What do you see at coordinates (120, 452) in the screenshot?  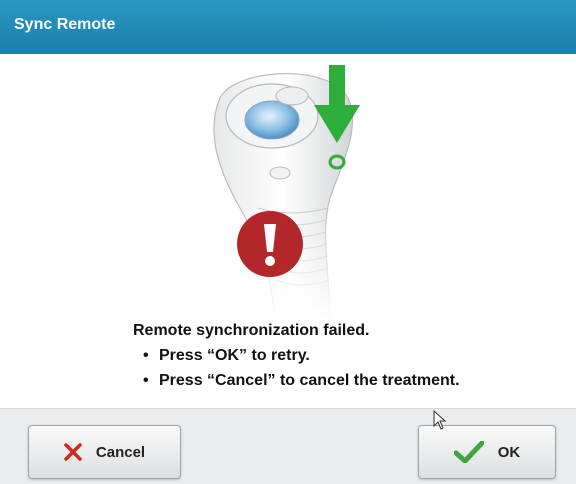 I see `cancel-label: Cancel` at bounding box center [120, 452].